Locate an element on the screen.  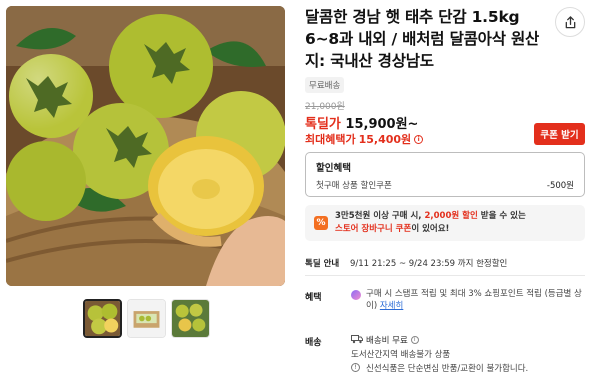
shipping-area-notice: 도서산간지역 배송불가 상품 is located at coordinates (401, 355).